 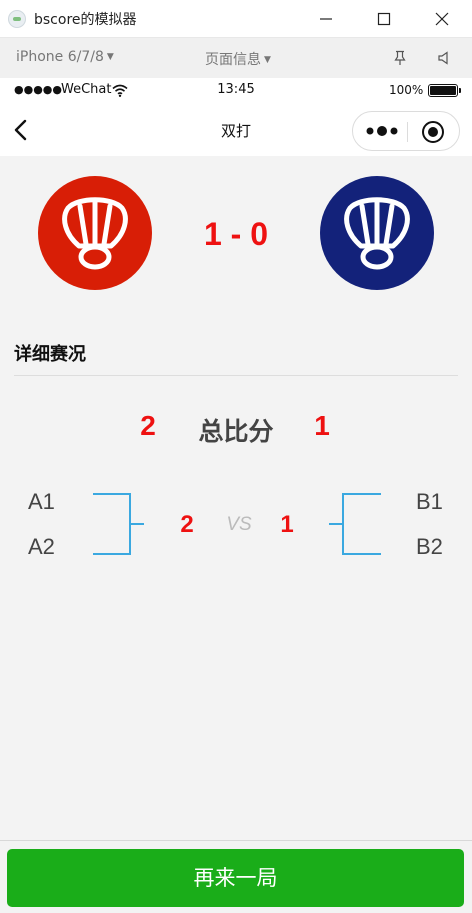 I want to click on speaker-icon, so click(x=445, y=60).